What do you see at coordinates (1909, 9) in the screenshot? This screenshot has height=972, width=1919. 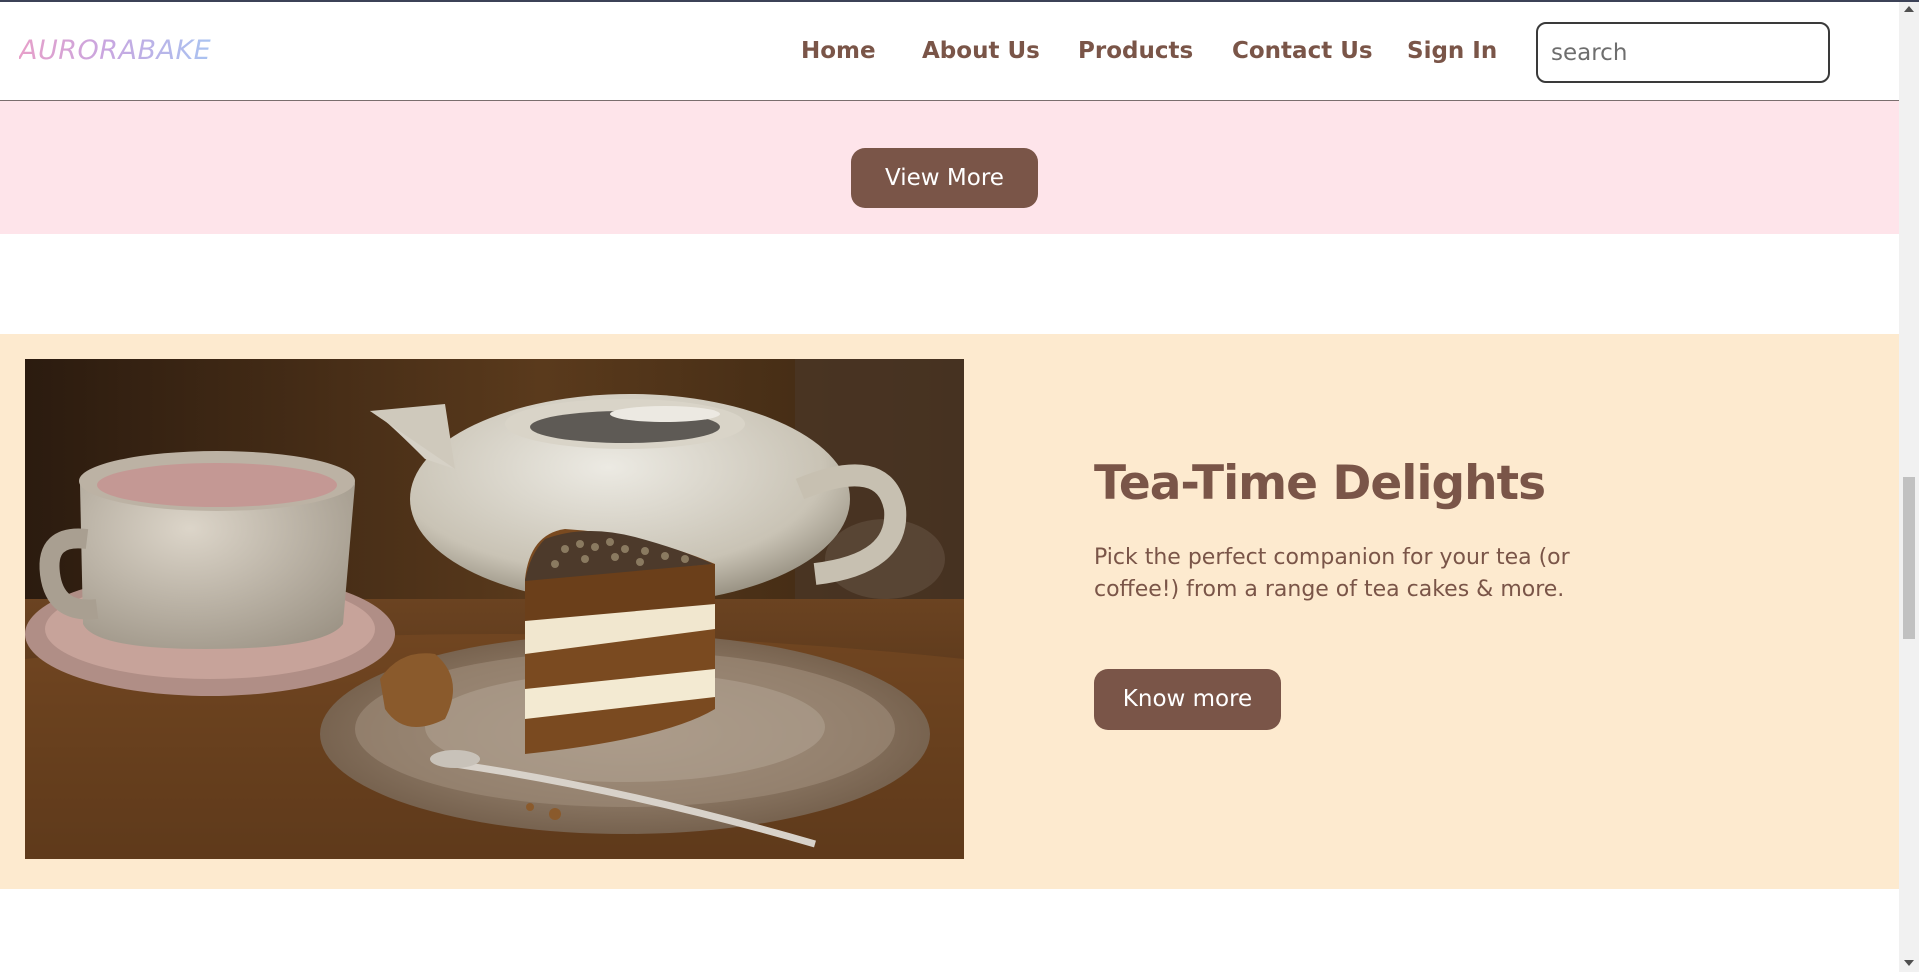 I see `scroll-up-arrow-icon` at bounding box center [1909, 9].